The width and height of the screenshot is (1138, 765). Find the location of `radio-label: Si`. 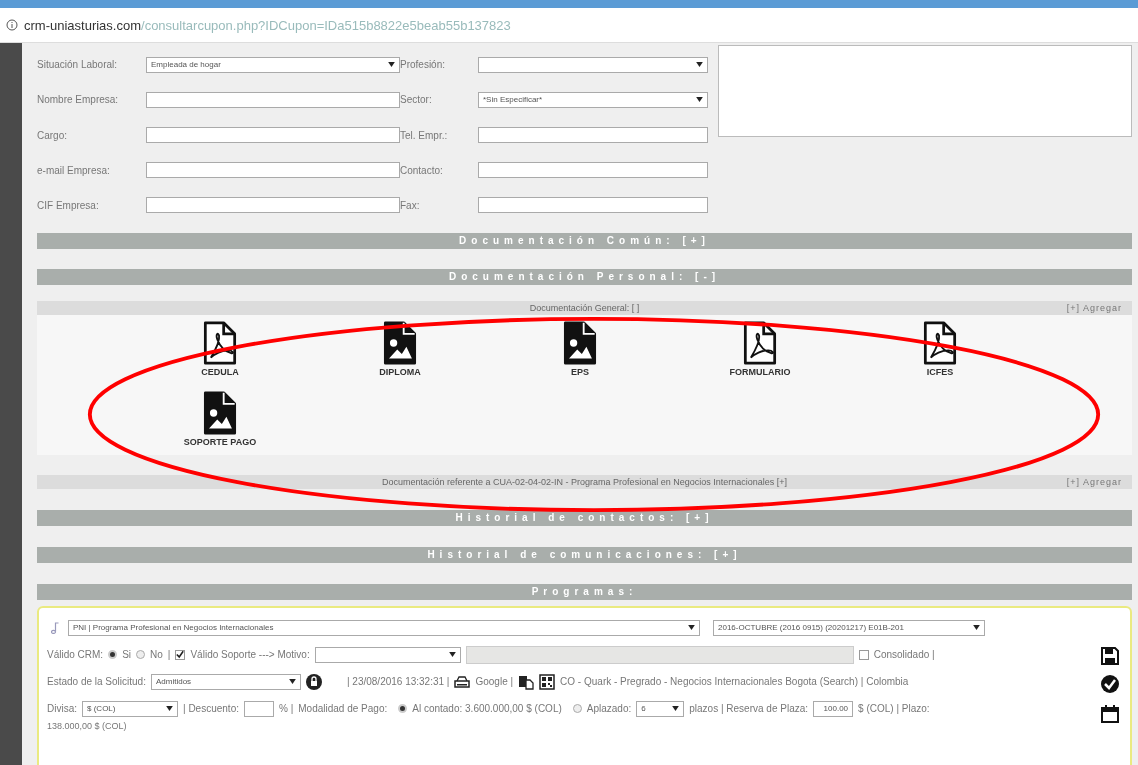

radio-label: Si is located at coordinates (127, 654).